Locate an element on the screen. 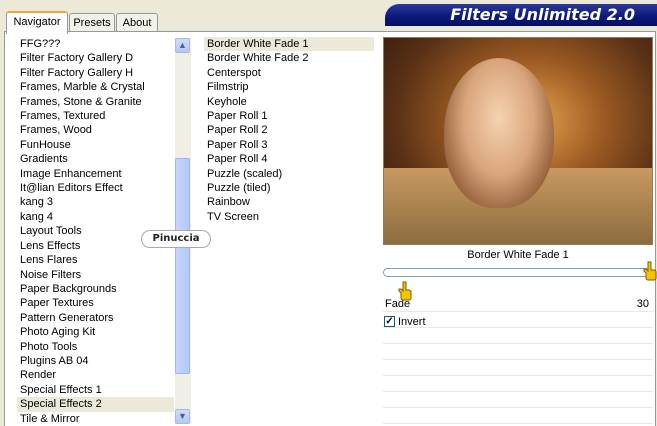  category-list-item: Frames, Stone & Granite is located at coordinates (95, 102).